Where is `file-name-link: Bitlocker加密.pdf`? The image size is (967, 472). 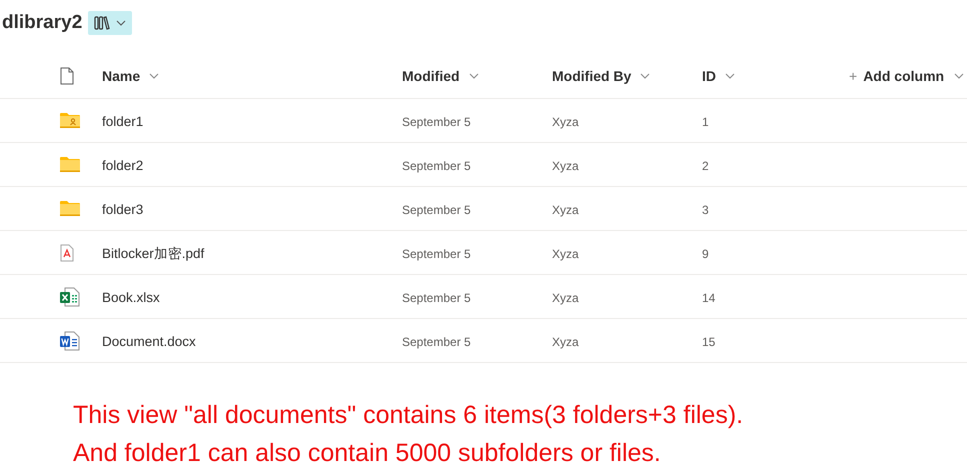 file-name-link: Bitlocker加密.pdf is located at coordinates (153, 253).